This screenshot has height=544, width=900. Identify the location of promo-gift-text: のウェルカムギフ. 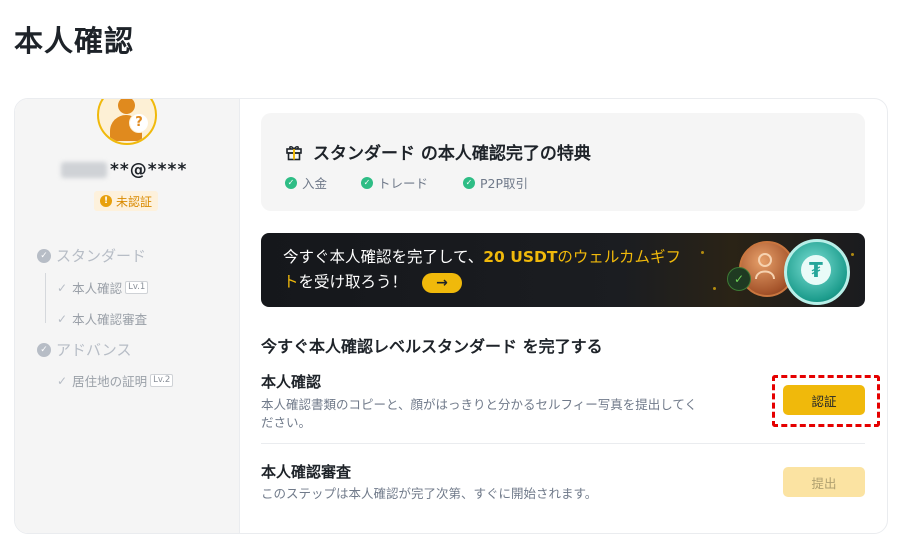
(619, 257).